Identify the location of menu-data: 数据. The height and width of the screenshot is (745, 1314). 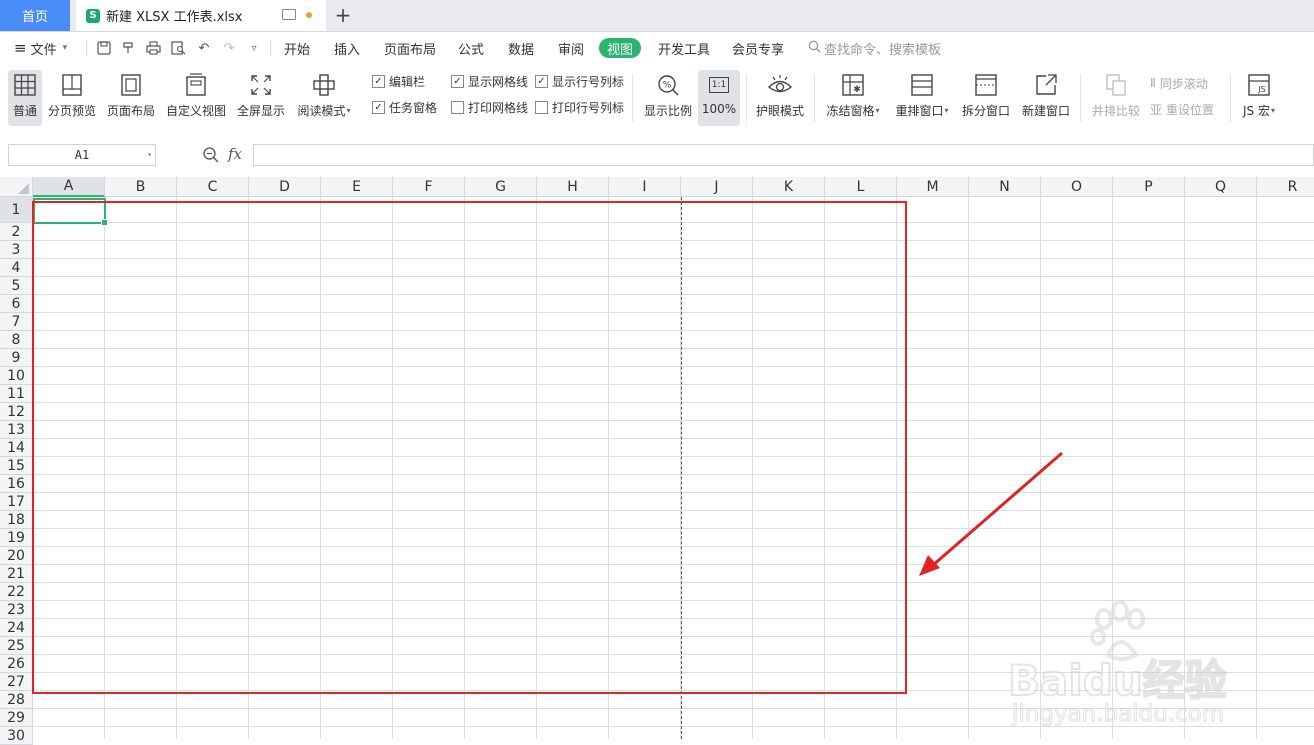
(521, 48).